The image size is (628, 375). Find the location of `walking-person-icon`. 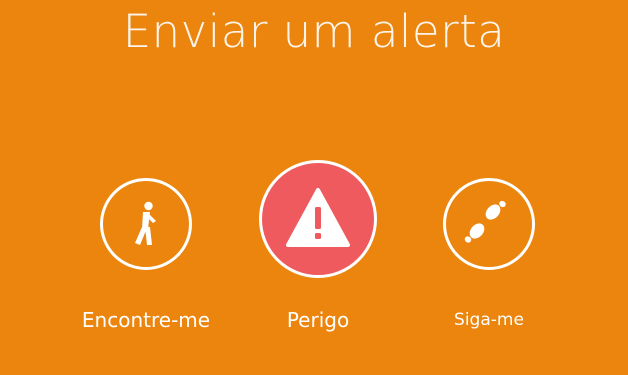

walking-person-icon is located at coordinates (145, 223).